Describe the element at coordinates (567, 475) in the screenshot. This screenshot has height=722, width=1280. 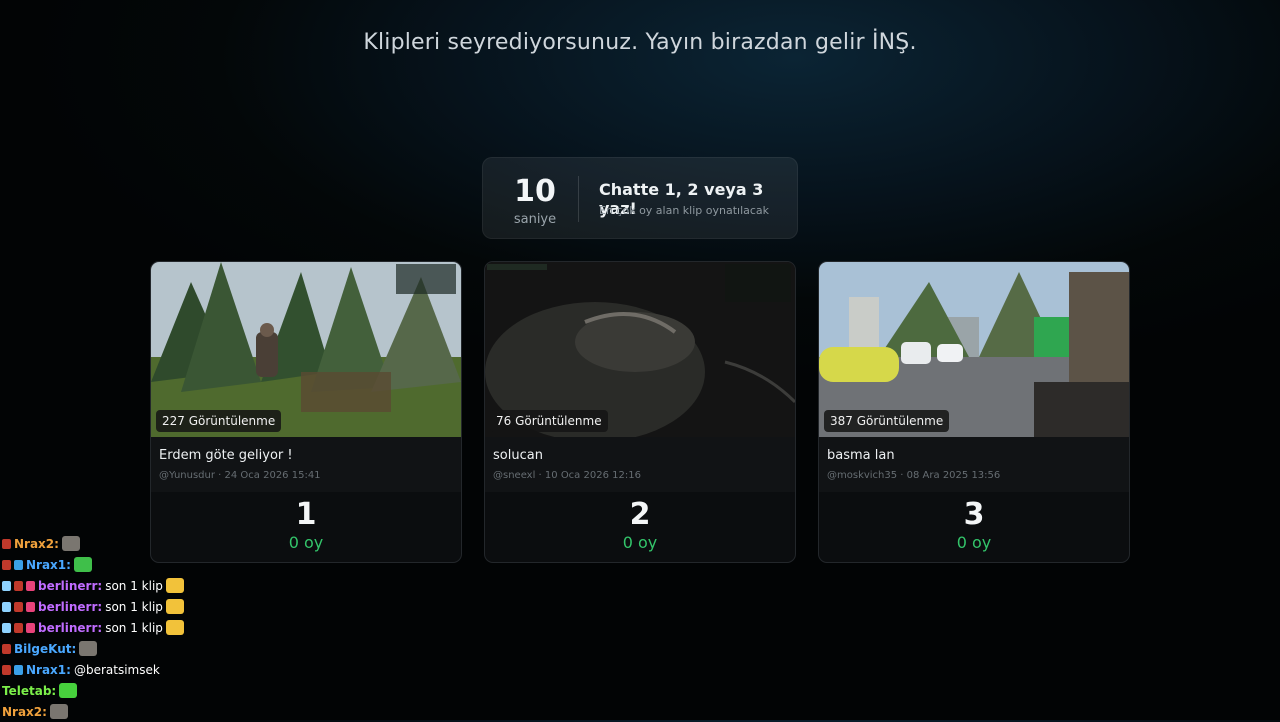
I see `clip-meta-2: @sneexl · 10 Oca 2026 12:16` at that location.